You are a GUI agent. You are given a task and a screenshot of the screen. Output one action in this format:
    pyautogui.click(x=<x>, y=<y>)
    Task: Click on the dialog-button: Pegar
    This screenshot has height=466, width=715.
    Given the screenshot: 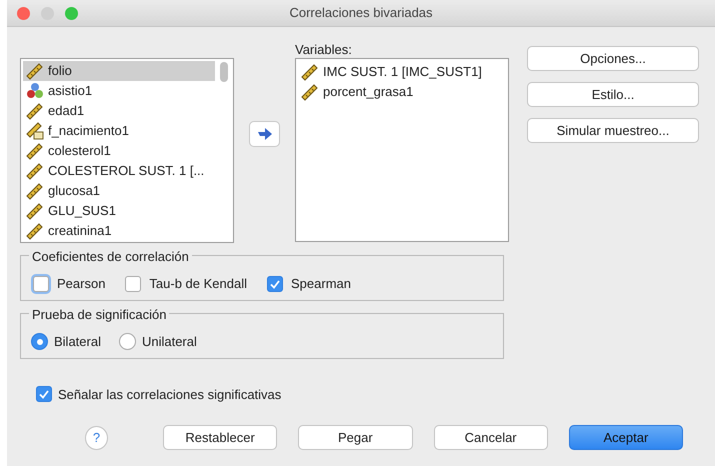 What is the action you would take?
    pyautogui.click(x=355, y=437)
    